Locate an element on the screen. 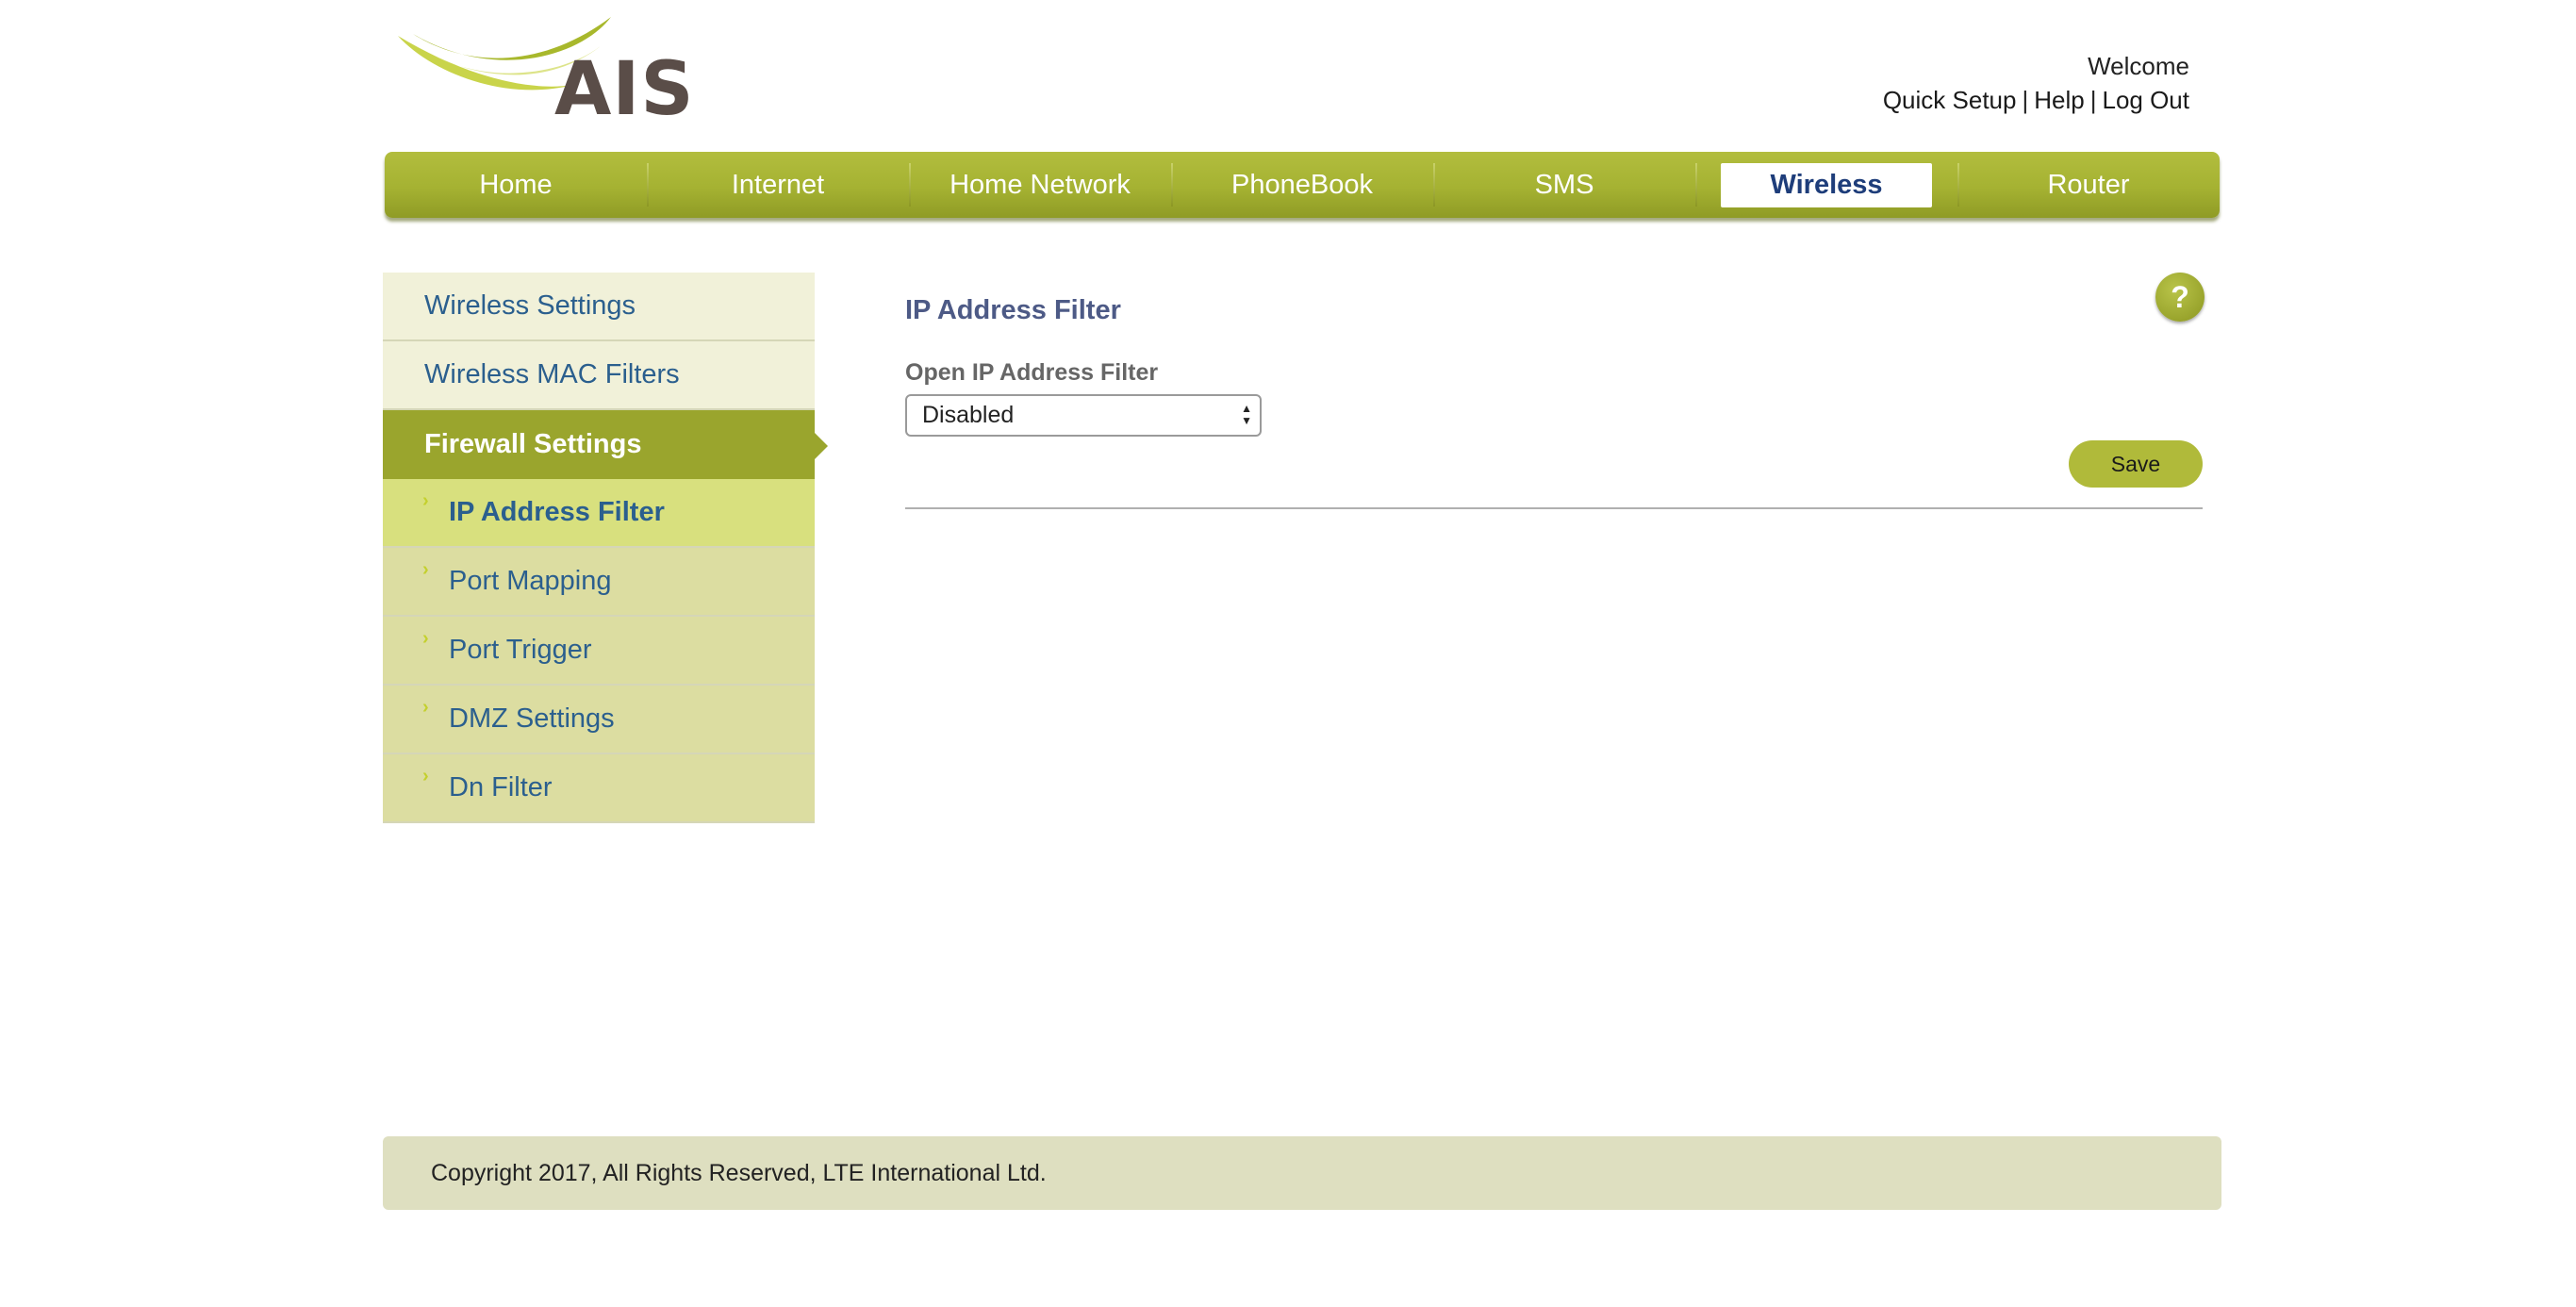  header-links: Welcome Quick Setup | Help | Log Out is located at coordinates (2036, 83).